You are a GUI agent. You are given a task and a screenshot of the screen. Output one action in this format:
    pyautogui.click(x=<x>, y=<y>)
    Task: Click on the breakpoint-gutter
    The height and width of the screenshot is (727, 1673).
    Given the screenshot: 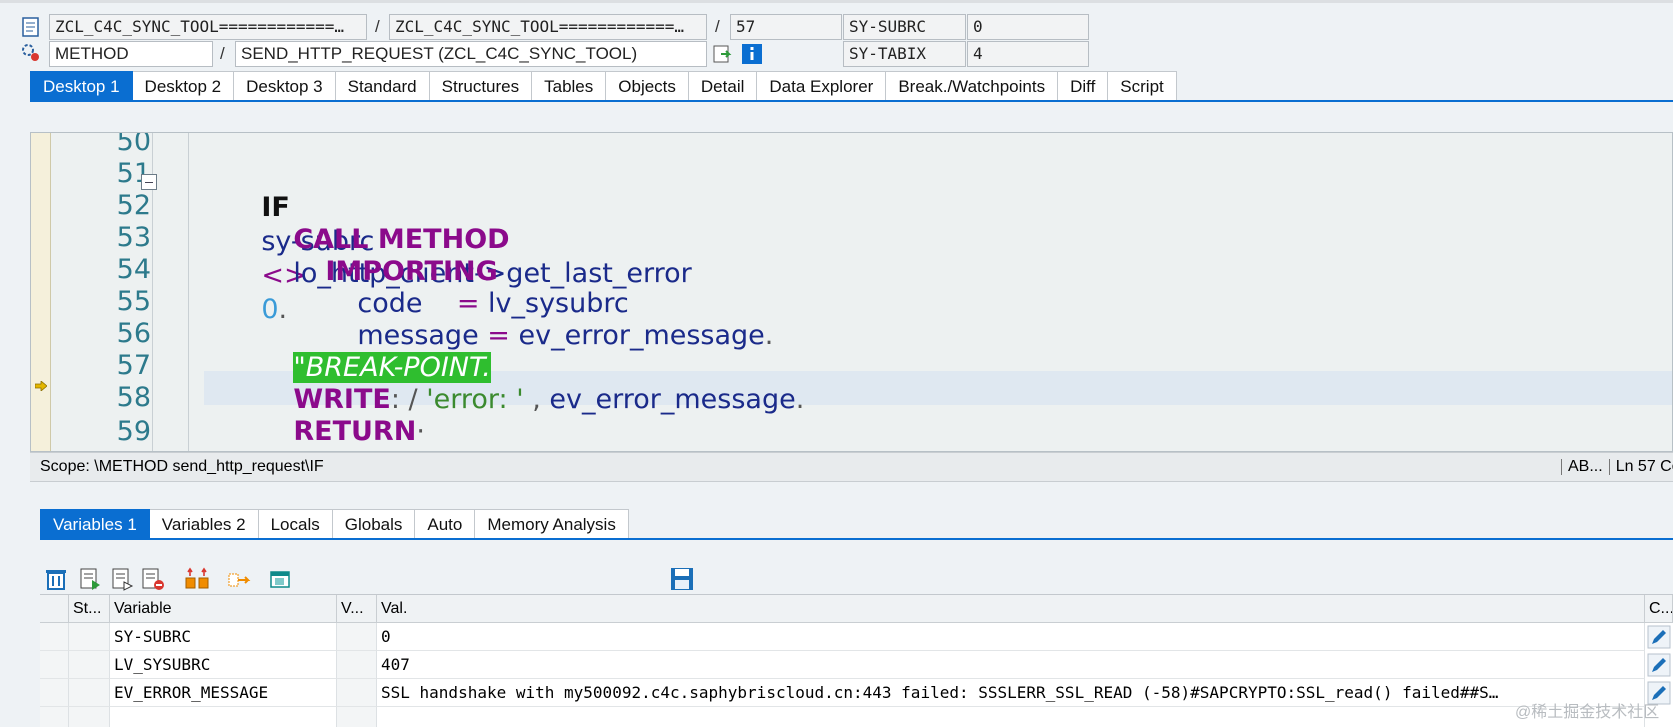 What is the action you would take?
    pyautogui.click(x=41, y=292)
    